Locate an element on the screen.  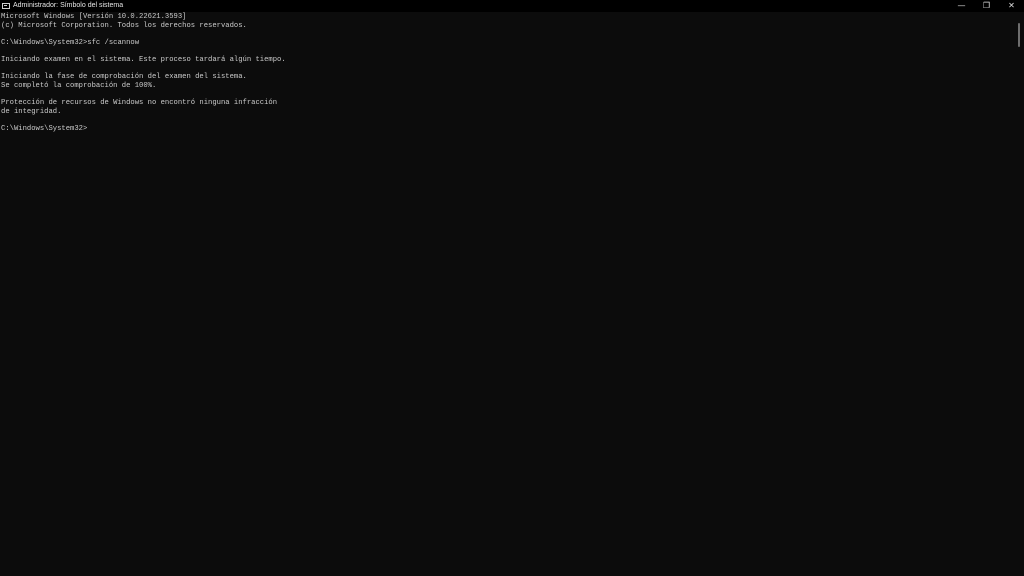
console-line: C:\Windows\System32>sfc /scannow is located at coordinates (70, 42).